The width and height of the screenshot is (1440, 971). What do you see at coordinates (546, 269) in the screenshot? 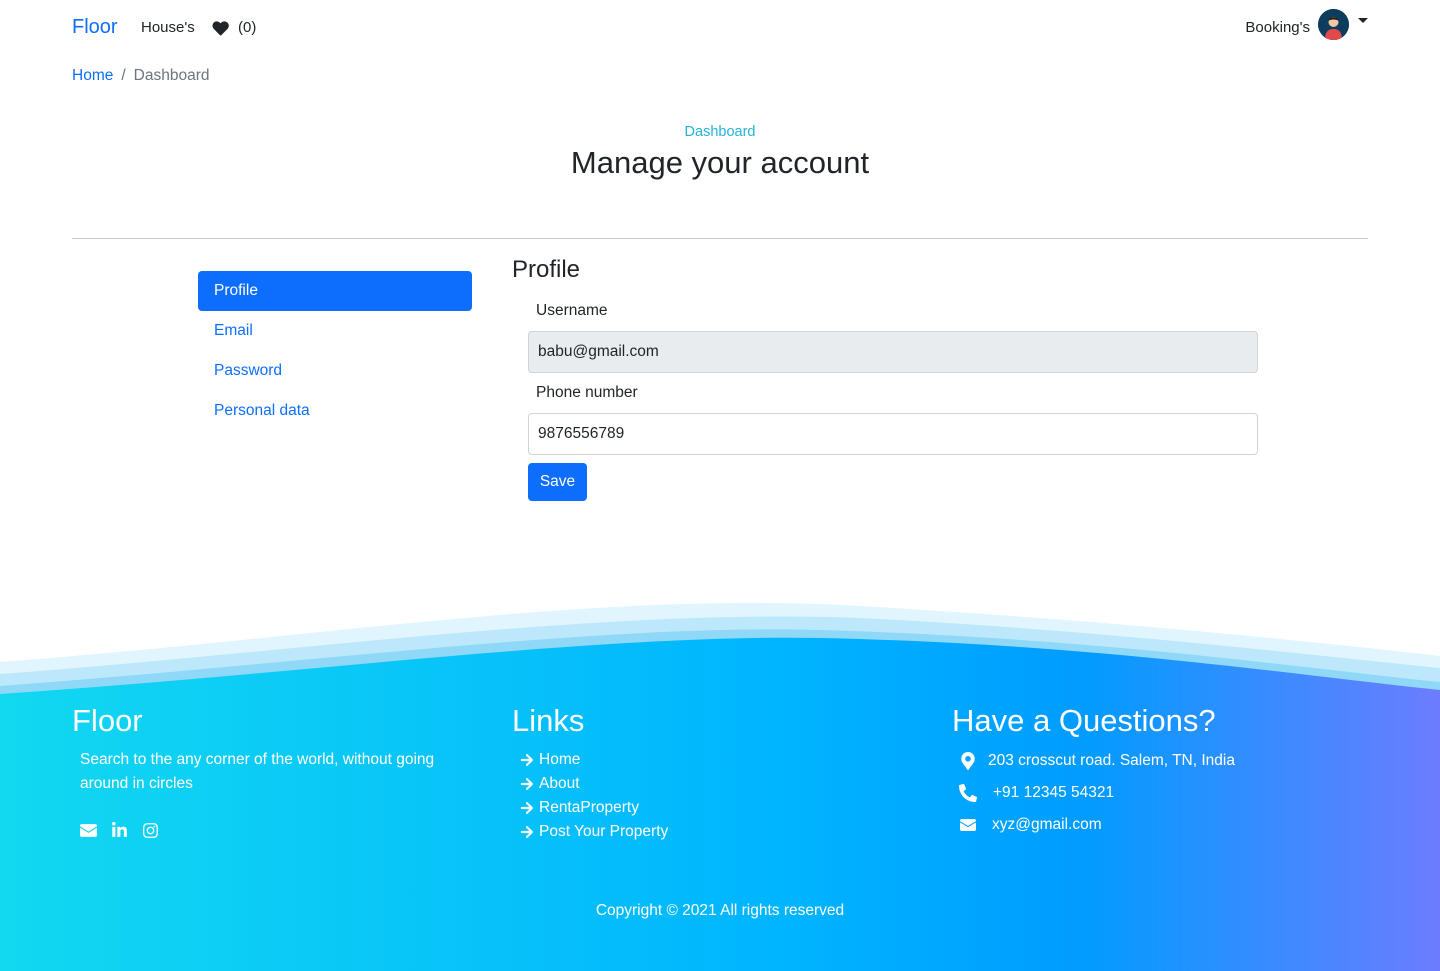
I see `profile-section-title: Profile` at bounding box center [546, 269].